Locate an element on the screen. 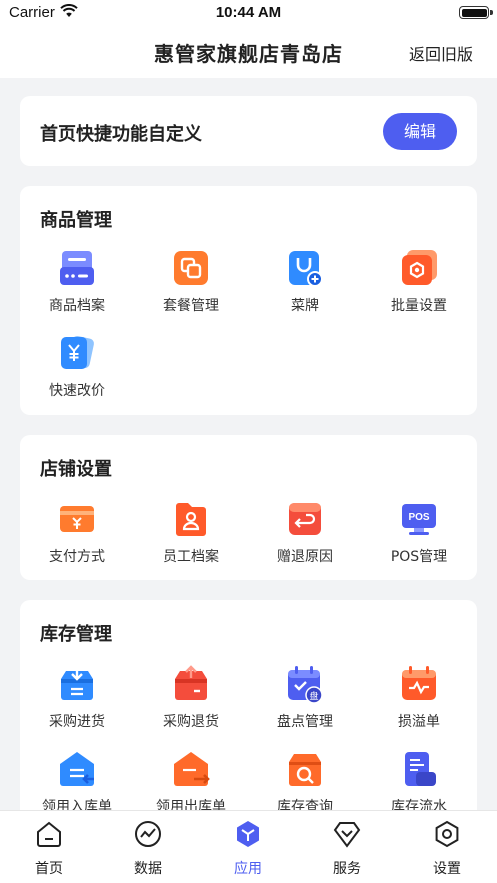 Image resolution: width=497 pixels, height=883 pixels. warehouse-out-icon is located at coordinates (191, 769).